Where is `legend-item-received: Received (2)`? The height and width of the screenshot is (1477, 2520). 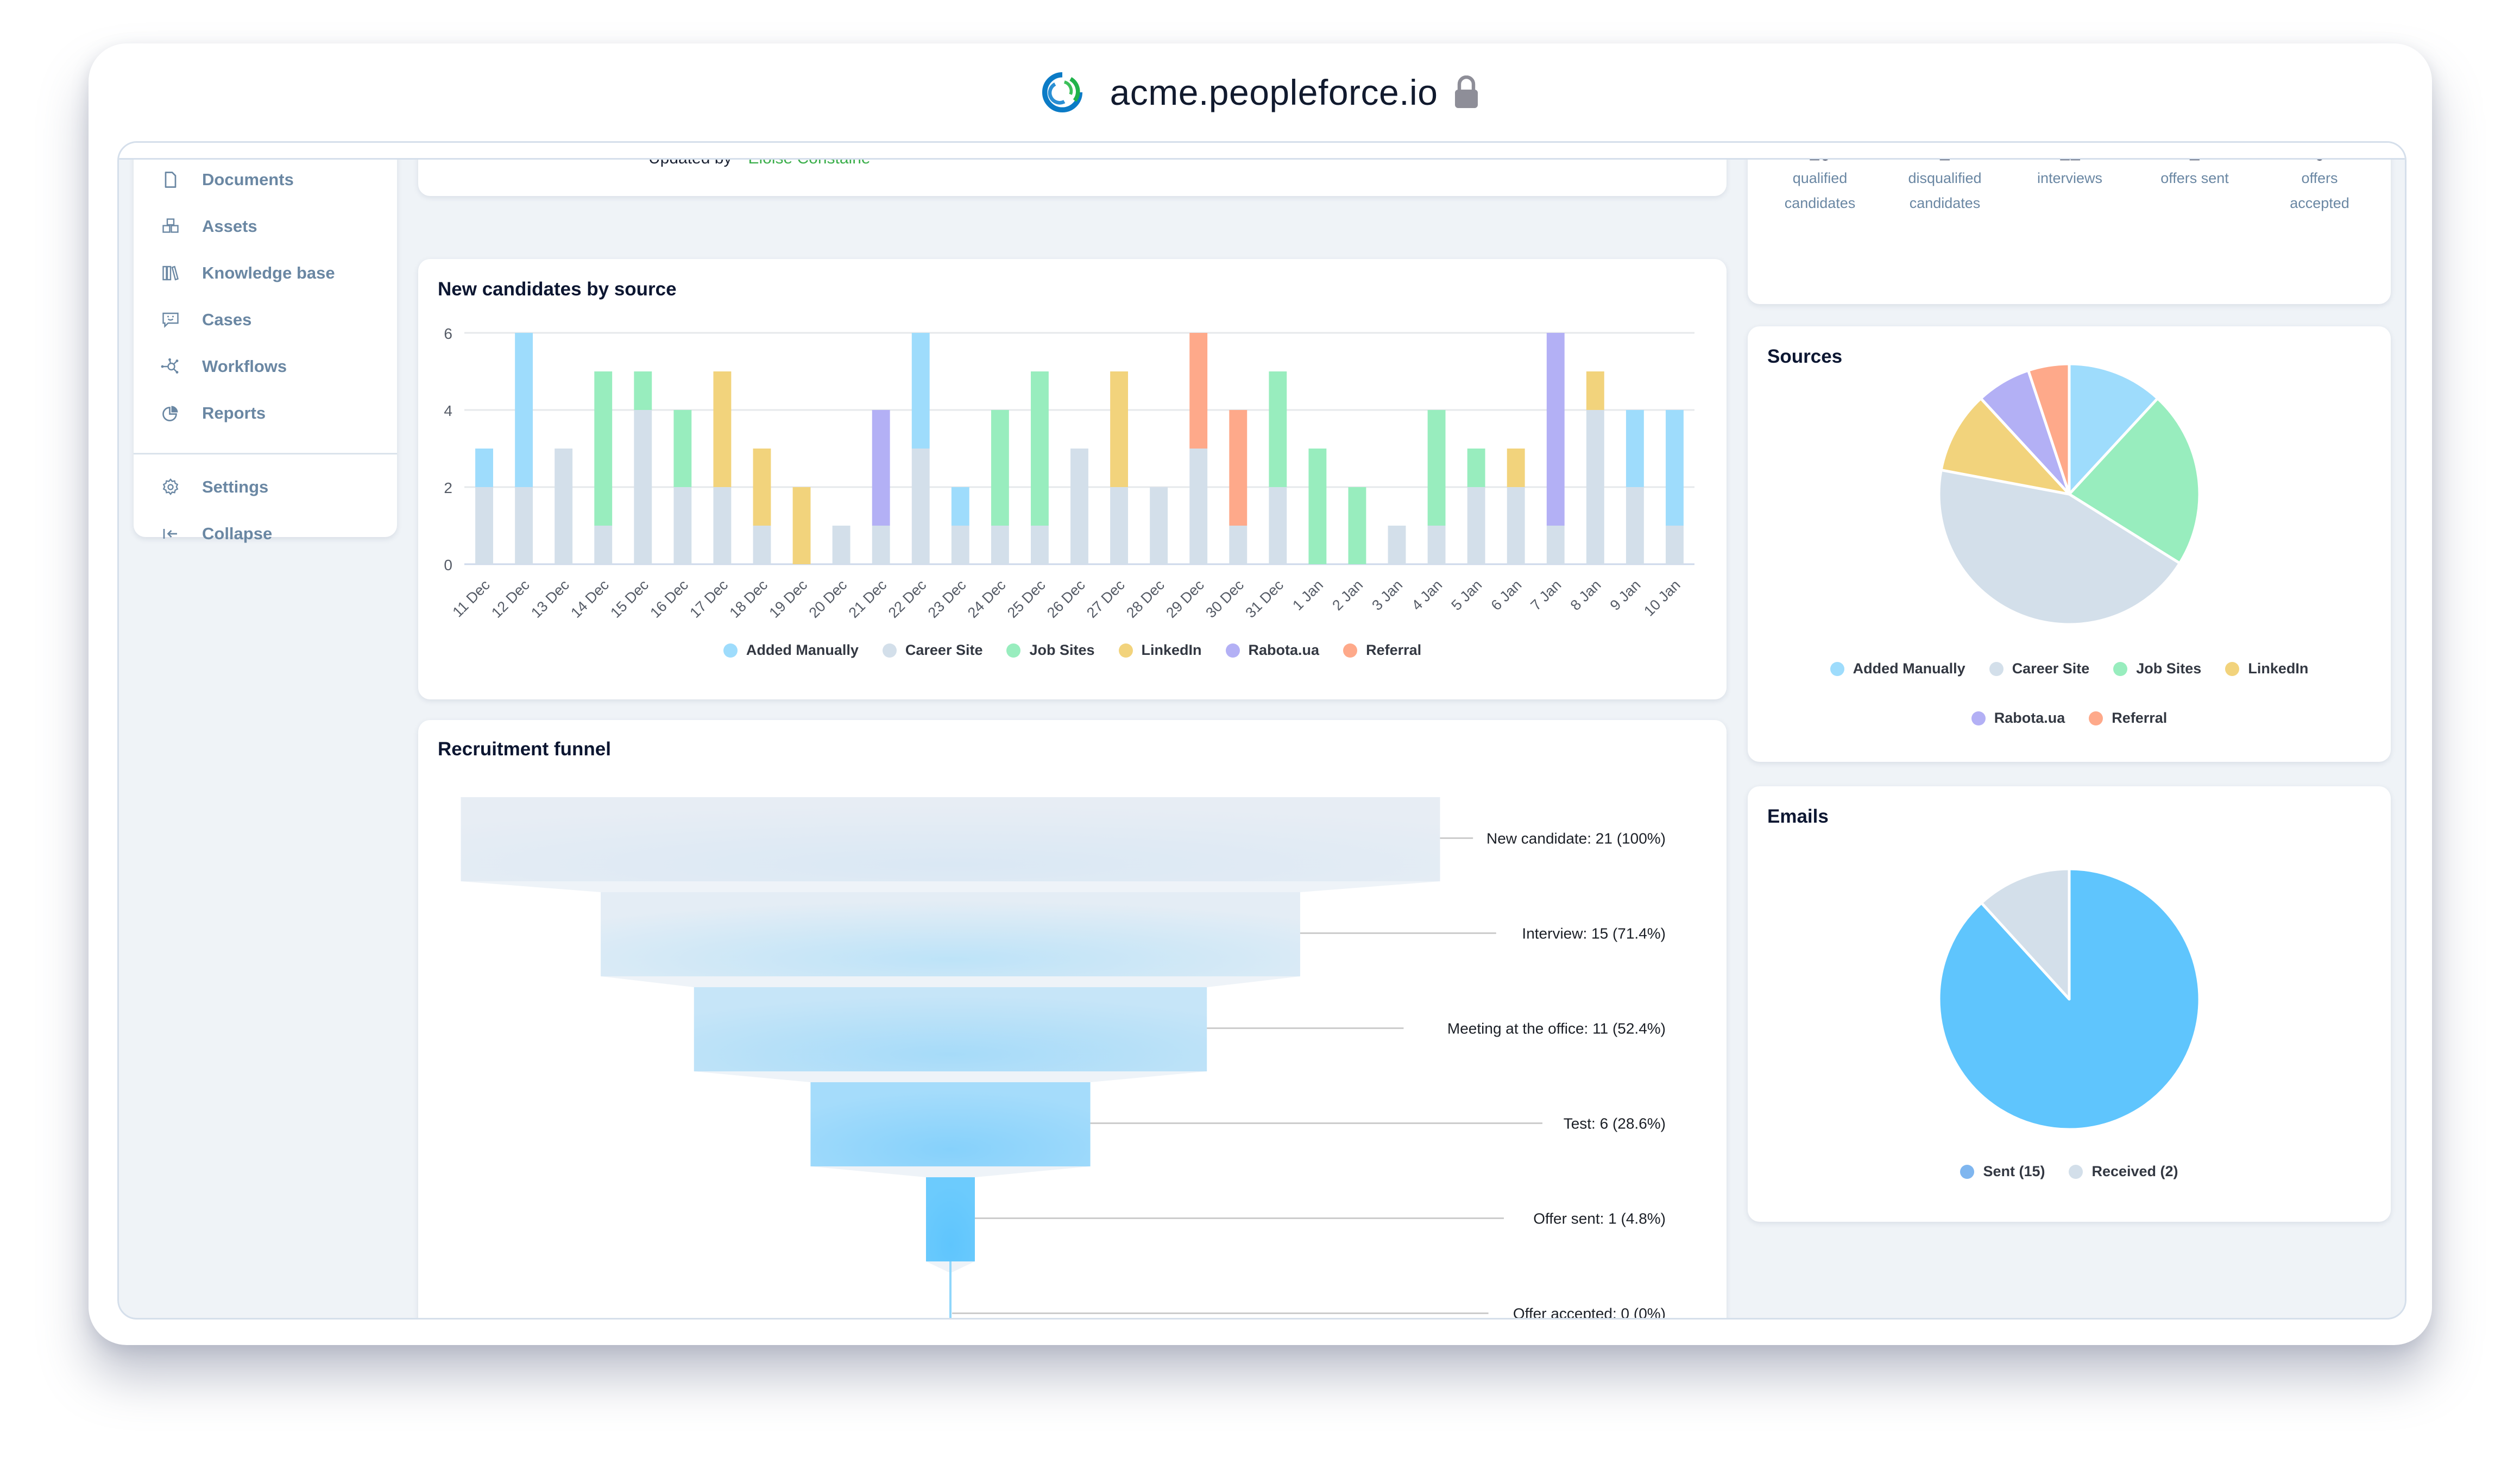
legend-item-received: Received (2) is located at coordinates (2123, 1171).